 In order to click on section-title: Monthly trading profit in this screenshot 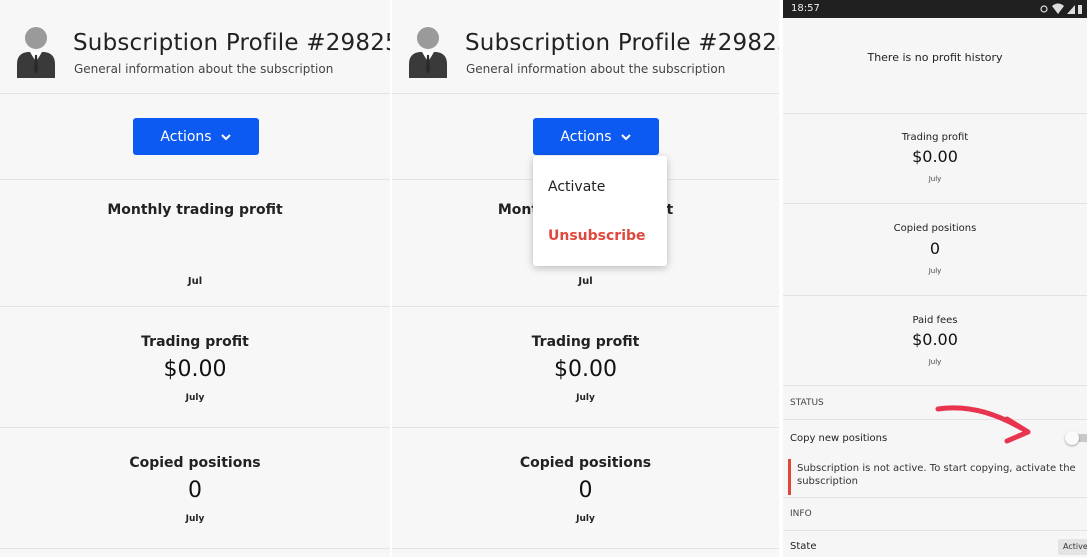, I will do `click(195, 210)`.